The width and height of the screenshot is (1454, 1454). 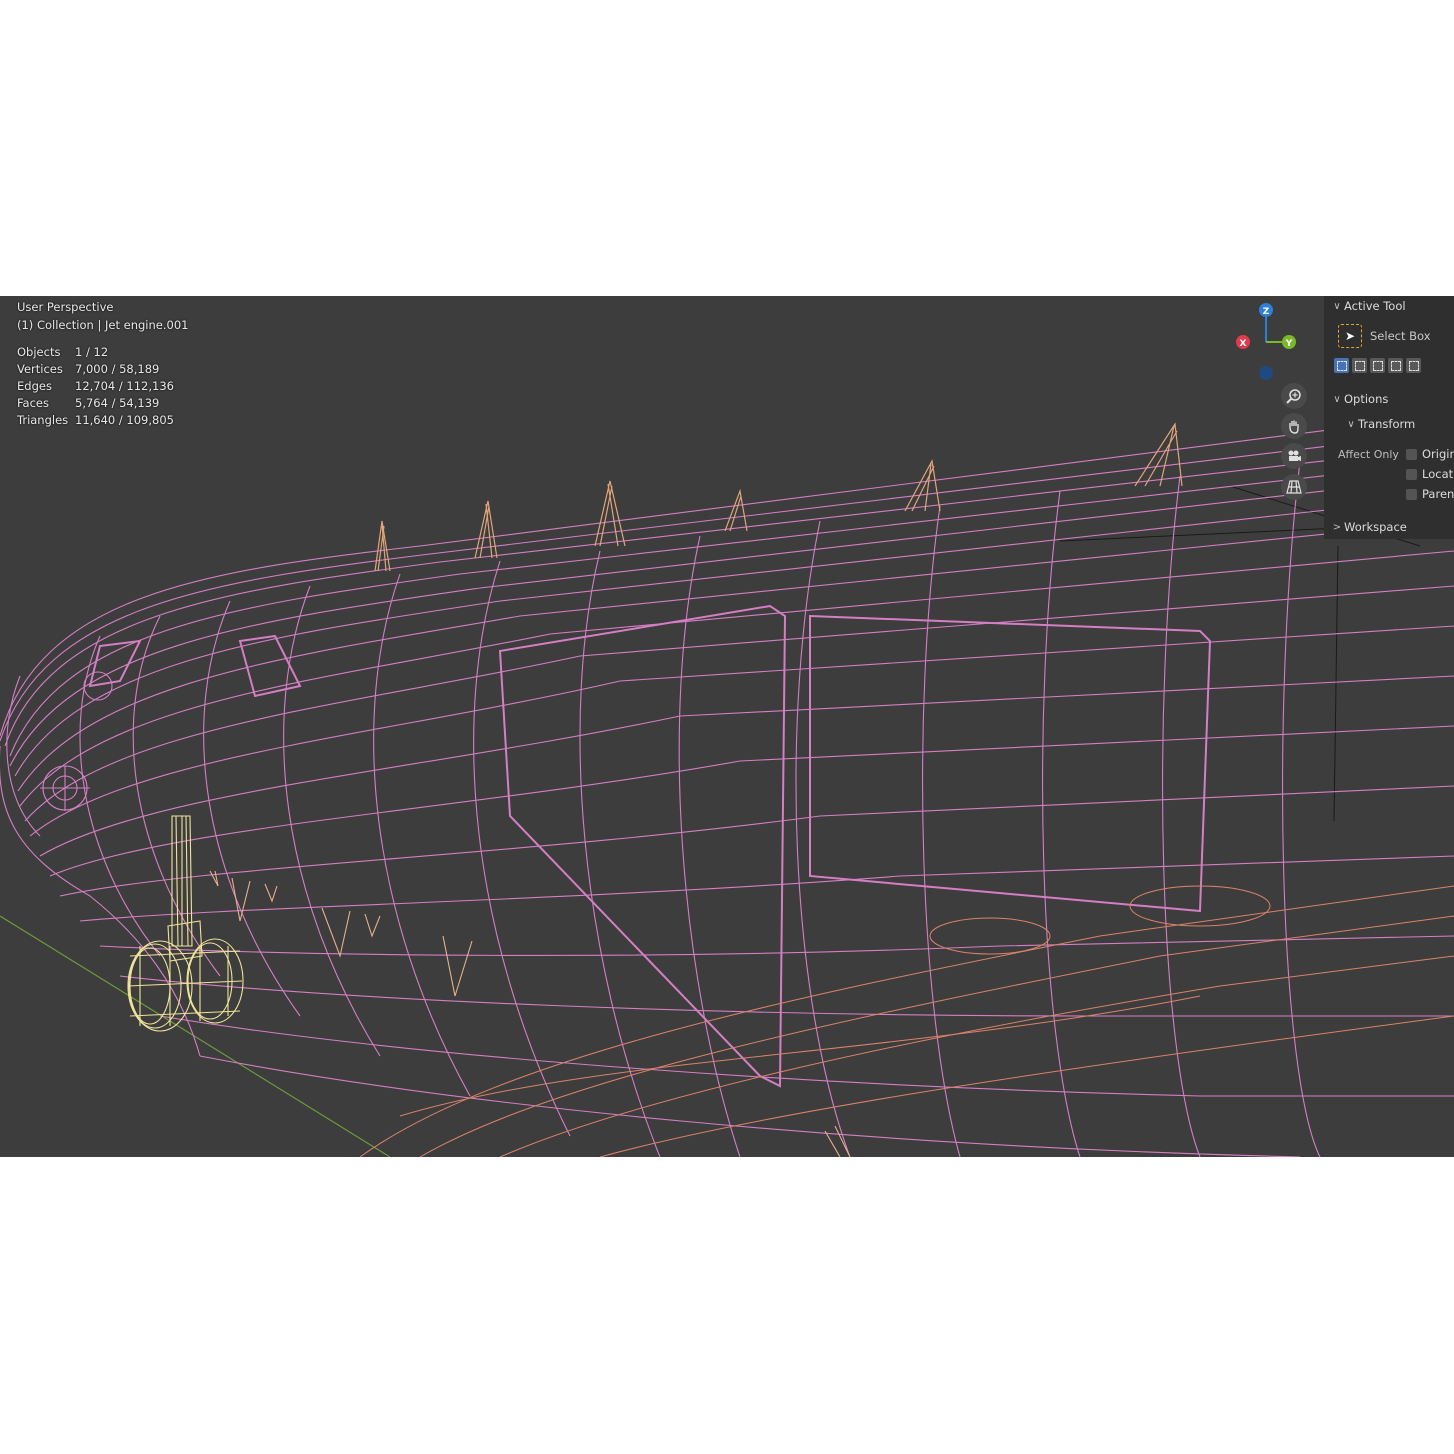 I want to click on stat-row-objects: Objects 1 / 12, so click(x=95, y=352).